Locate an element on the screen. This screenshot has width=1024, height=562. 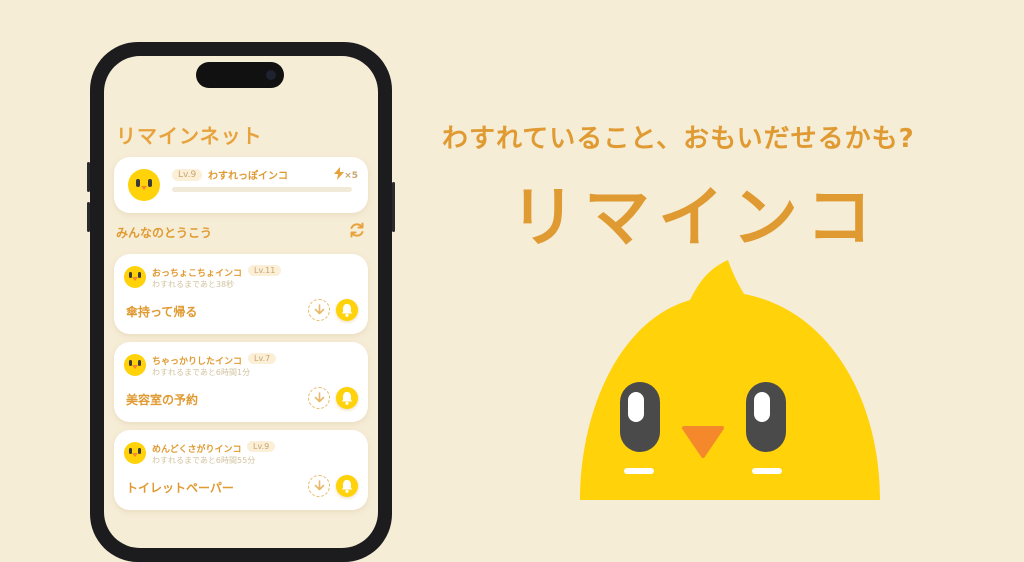
post-level-badge: Lv.7 is located at coordinates (262, 358).